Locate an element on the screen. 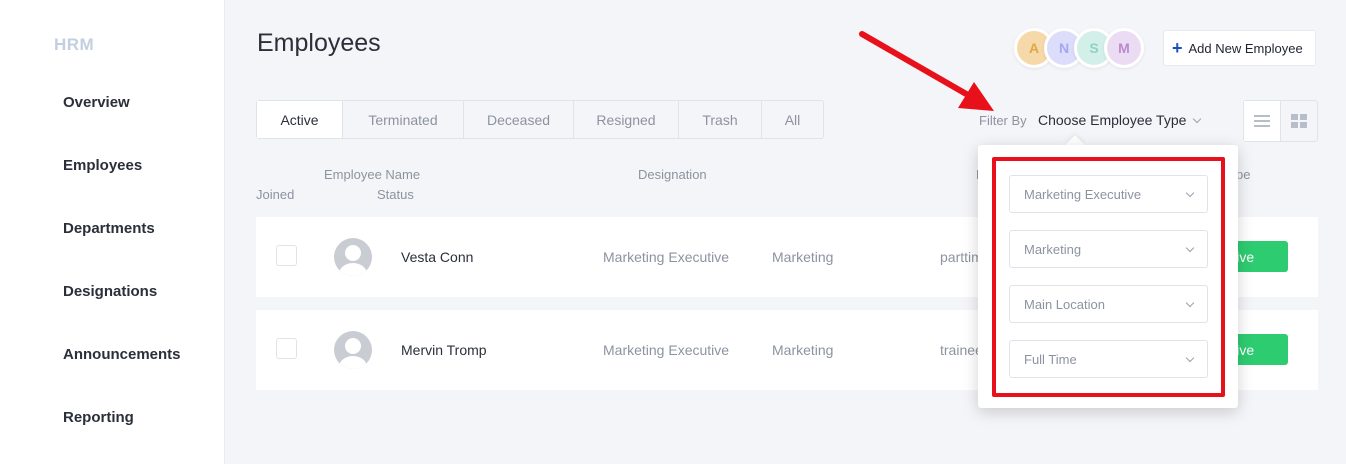  sidebar-item-overview: Overview is located at coordinates (96, 102).